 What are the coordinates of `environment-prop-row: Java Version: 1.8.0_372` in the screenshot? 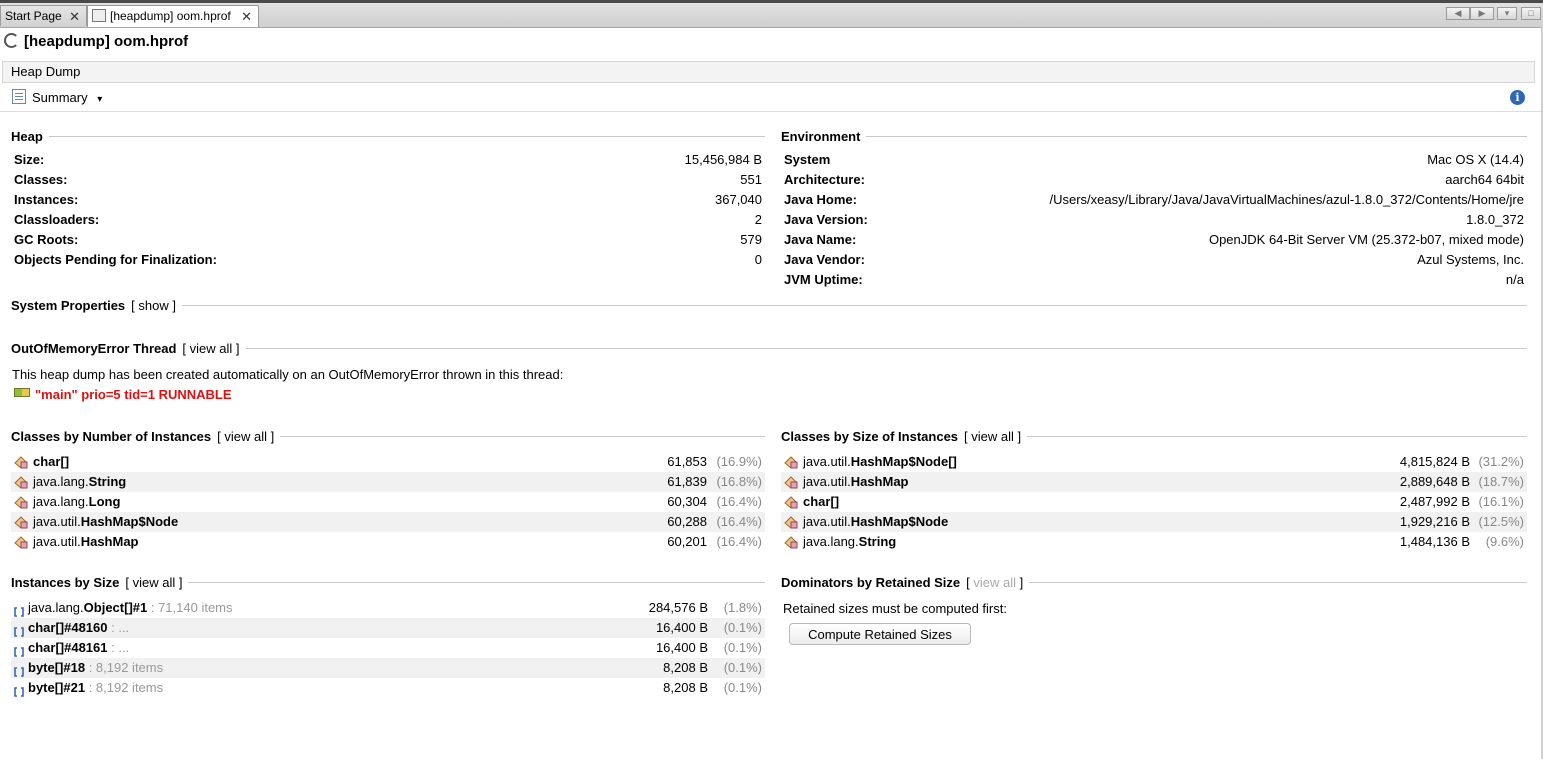 It's located at (1154, 220).